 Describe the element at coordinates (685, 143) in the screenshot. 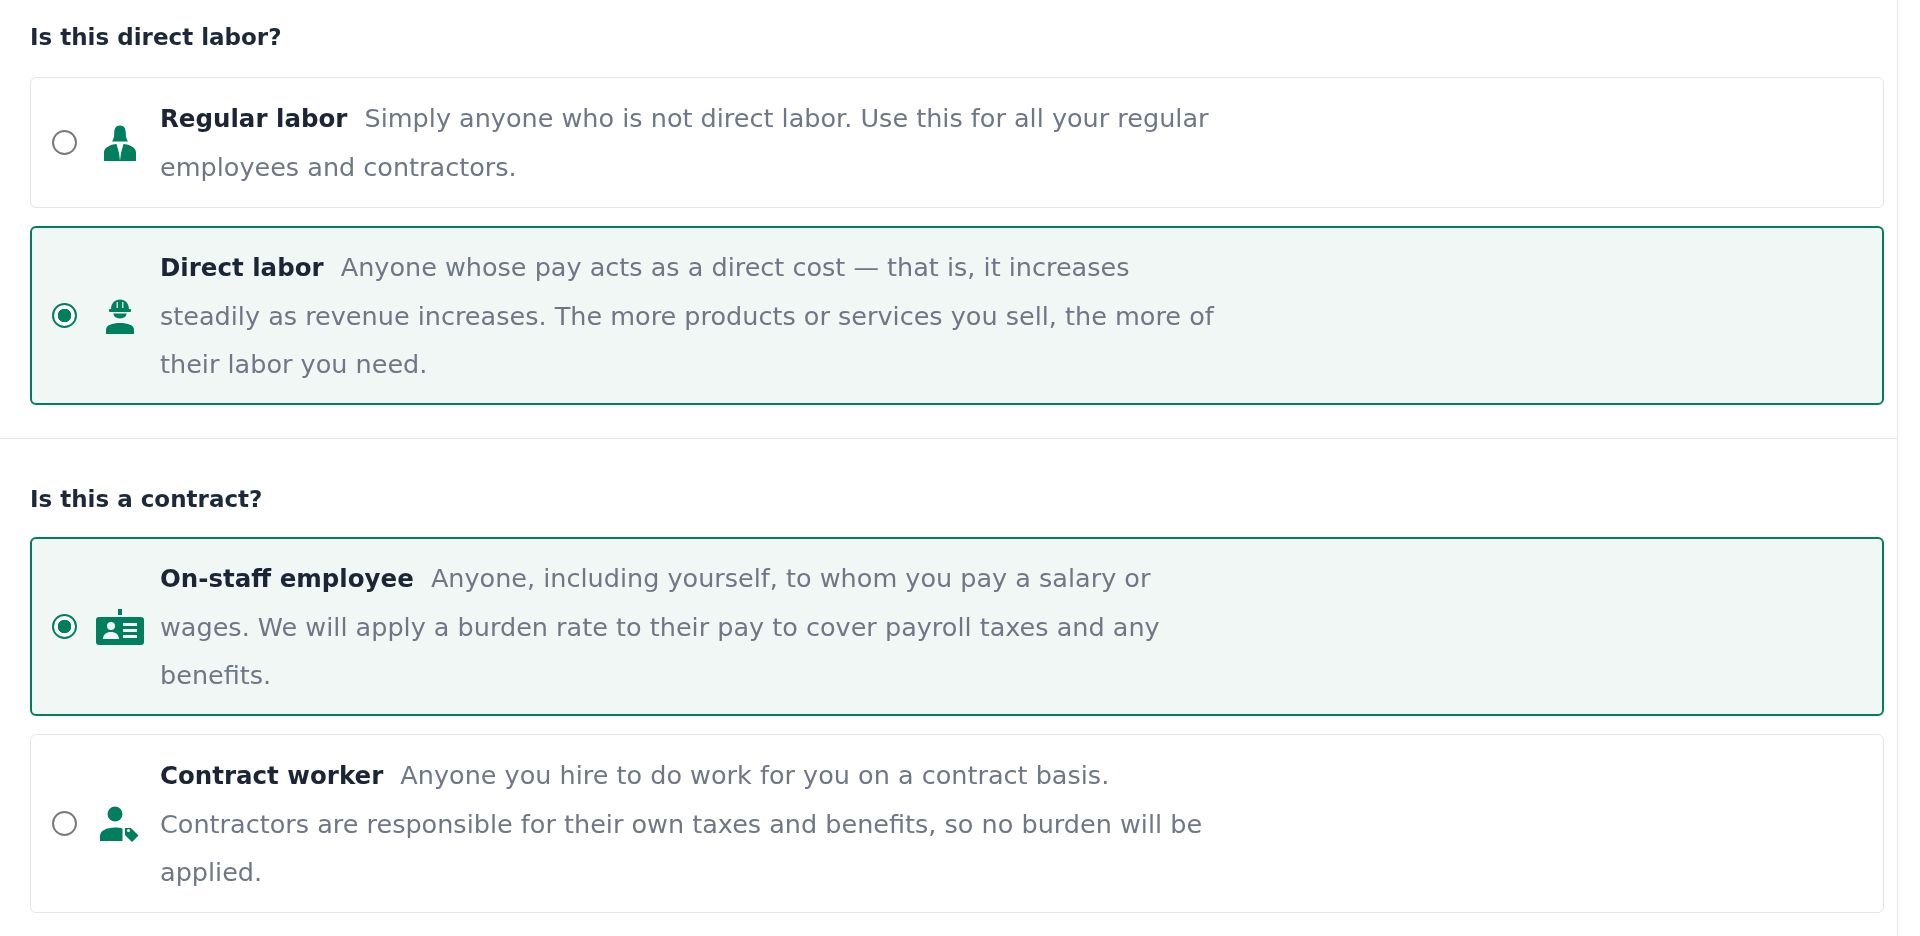

I see `option-text: Regular labor Simply anyone who is not direct labor. Use this for all your regular employees and contractors.` at that location.